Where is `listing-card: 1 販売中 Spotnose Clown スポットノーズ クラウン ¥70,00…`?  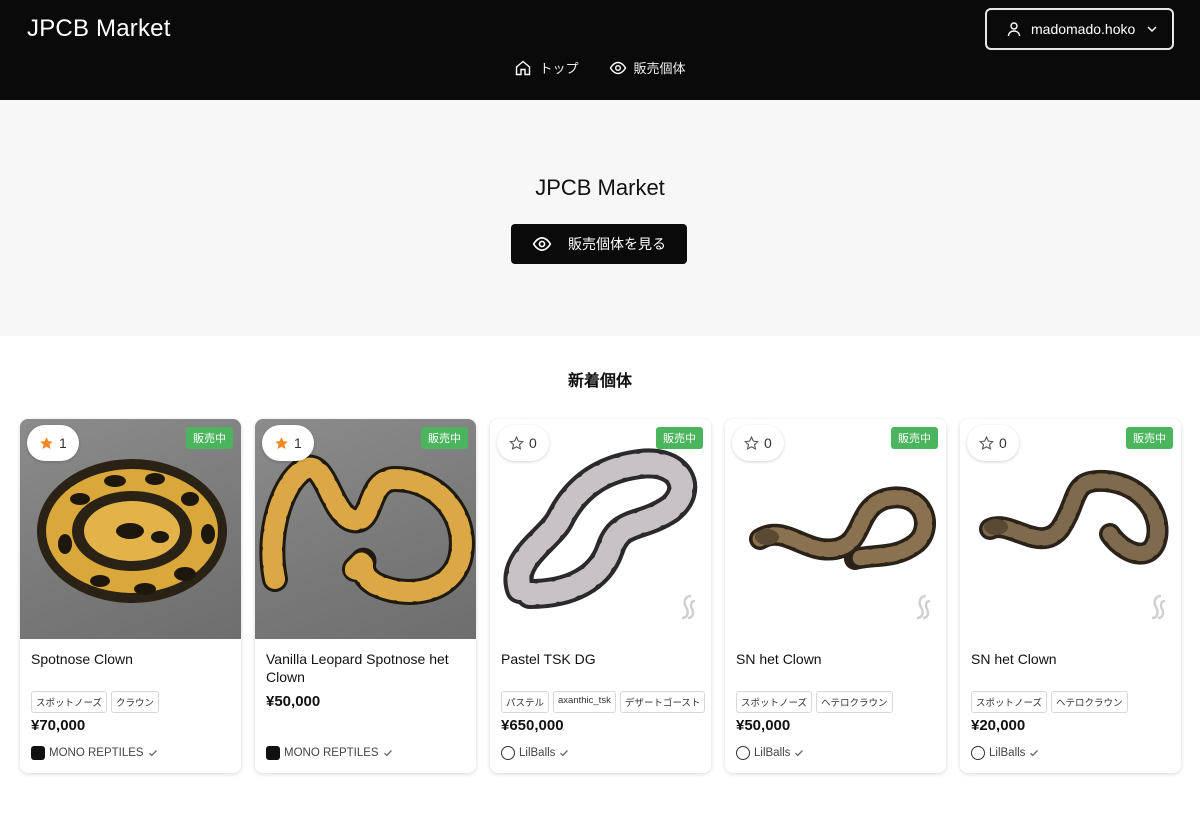 listing-card: 1 販売中 Spotnose Clown スポットノーズ クラウン ¥70,00… is located at coordinates (130, 596).